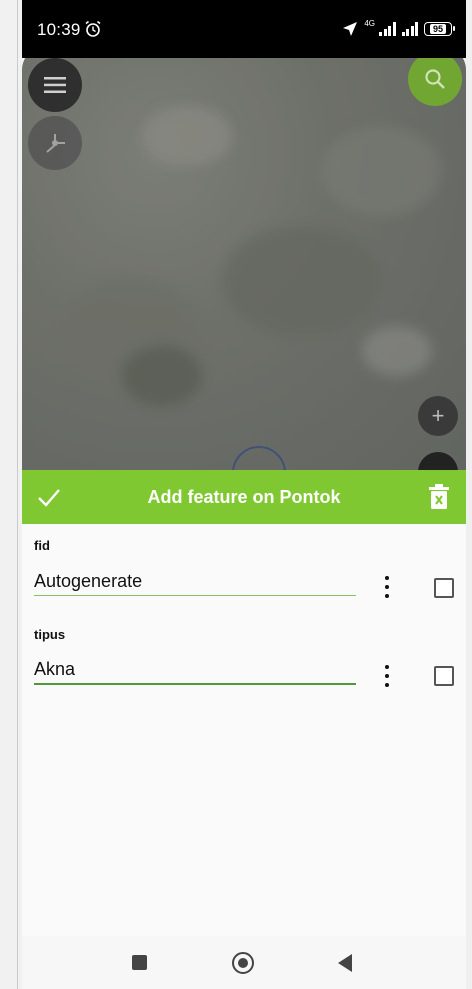 The width and height of the screenshot is (472, 989). I want to click on navigation-arrow-icon, so click(350, 29).